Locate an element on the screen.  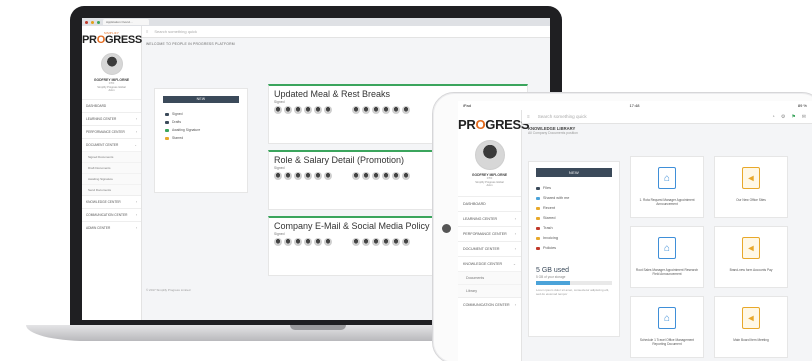
logo-part: O is located at coordinates (101, 40).